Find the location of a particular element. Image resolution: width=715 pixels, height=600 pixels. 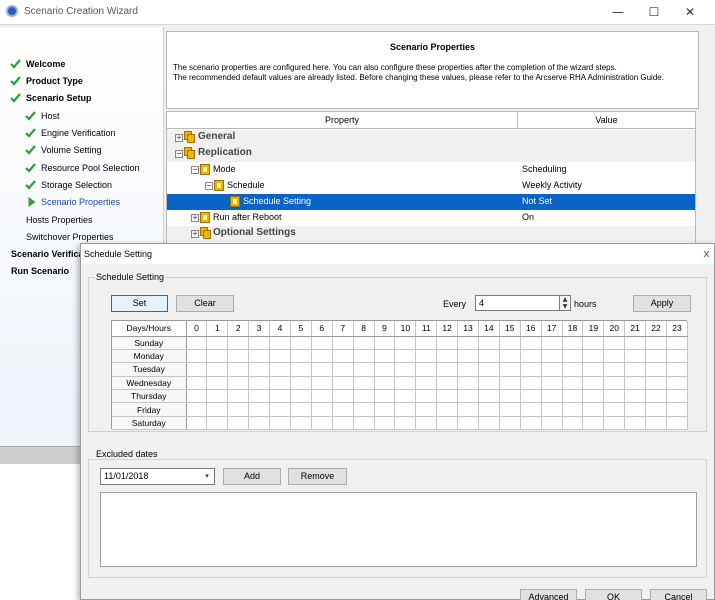

set-button: Set is located at coordinates (139, 303).